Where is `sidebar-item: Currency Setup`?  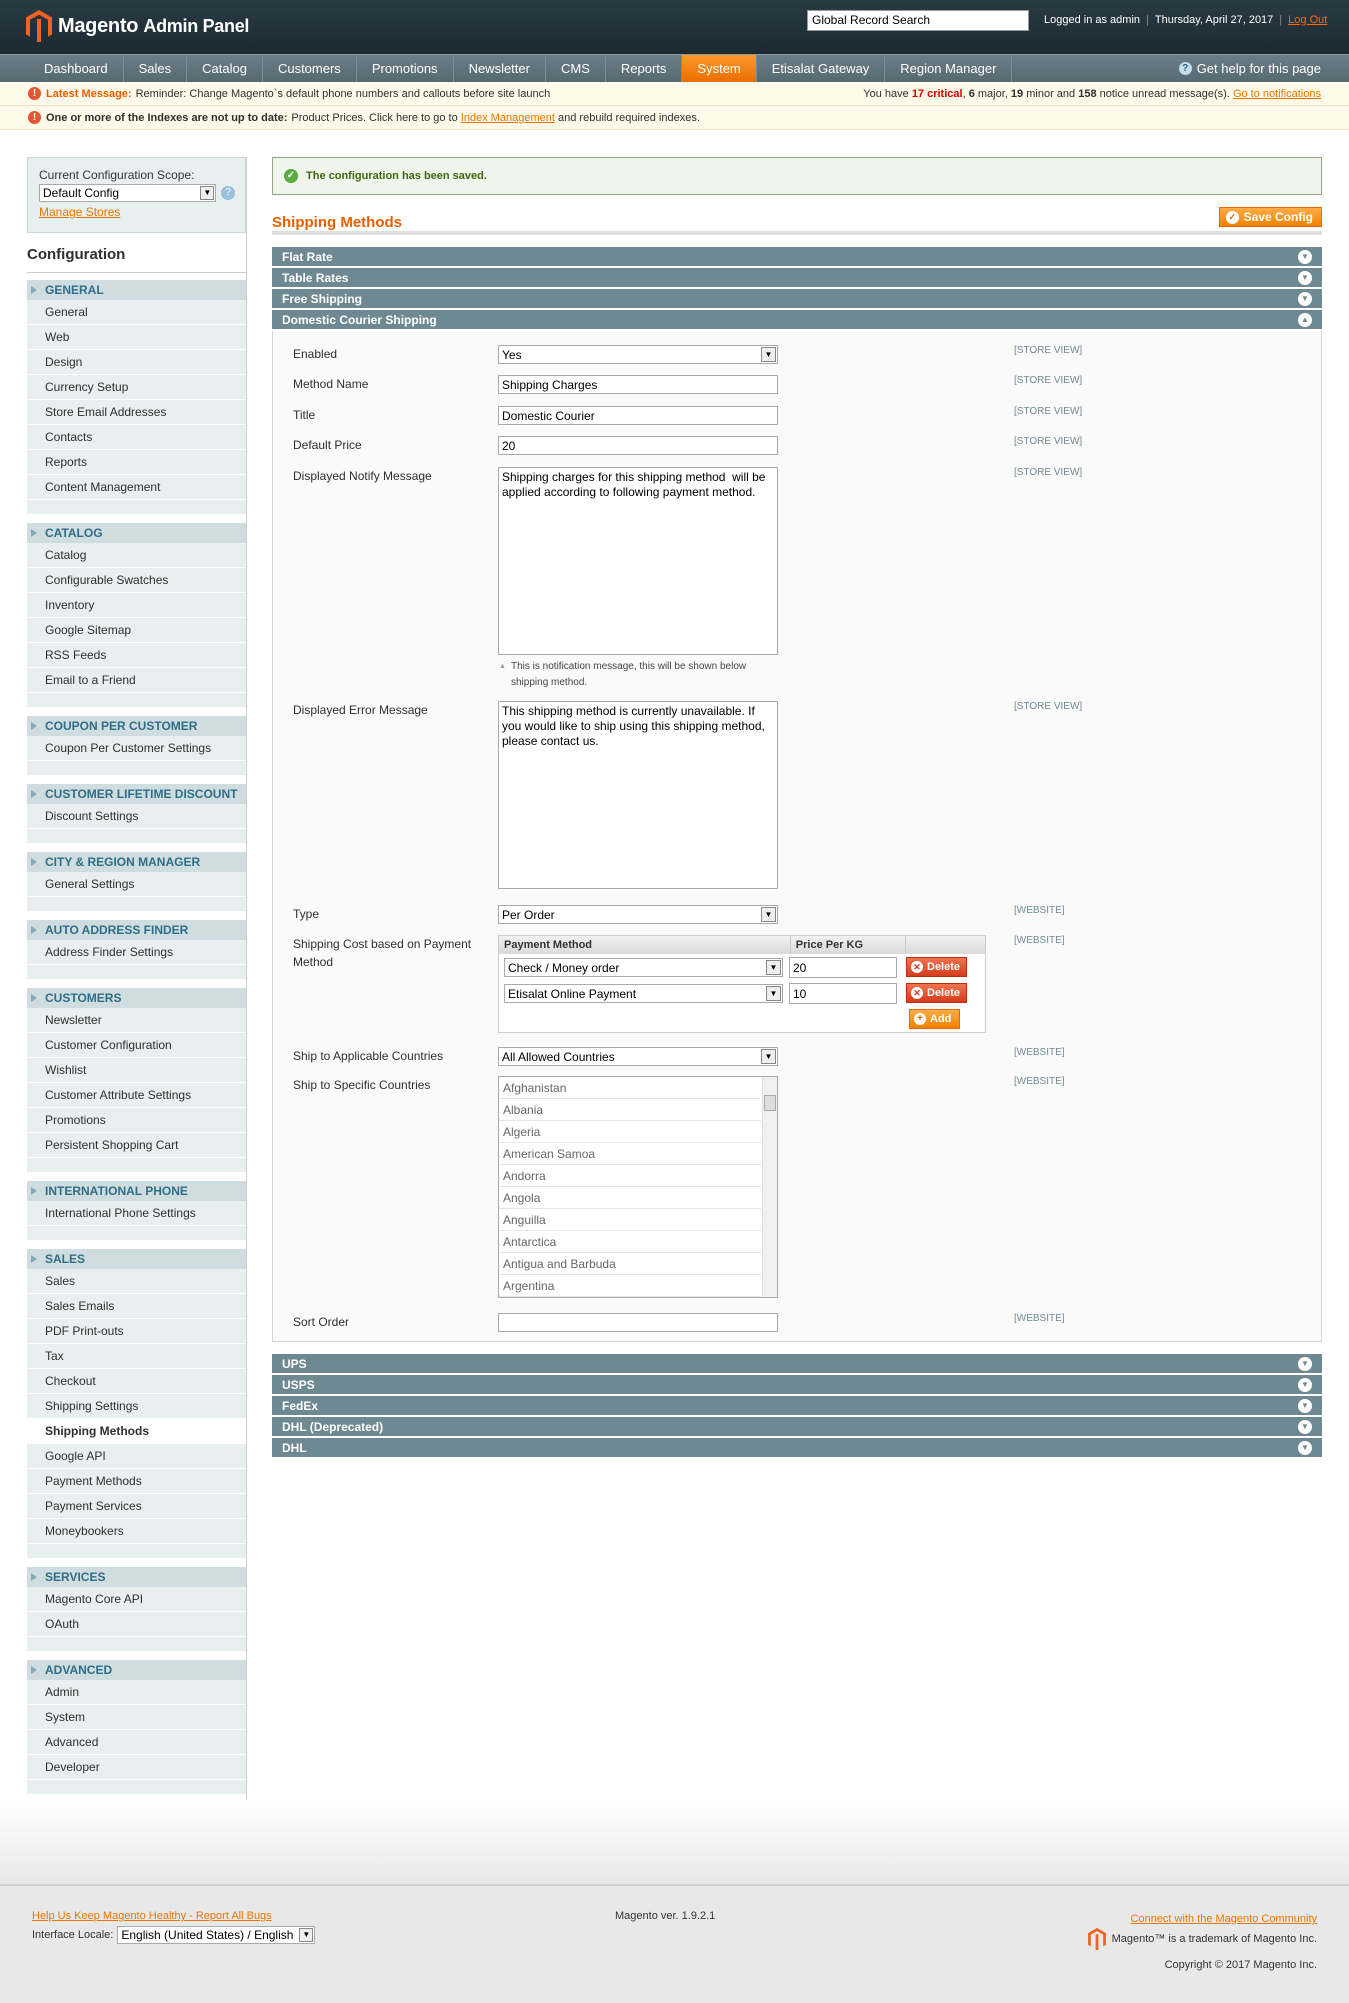
sidebar-item: Currency Setup is located at coordinates (136, 387).